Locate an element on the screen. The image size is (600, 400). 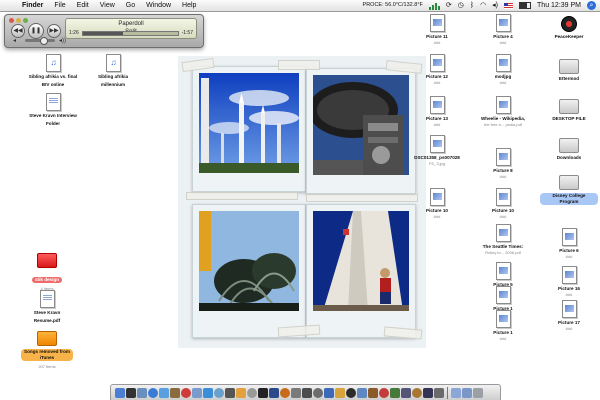
dock-itunes-icon is located at coordinates (208, 392).